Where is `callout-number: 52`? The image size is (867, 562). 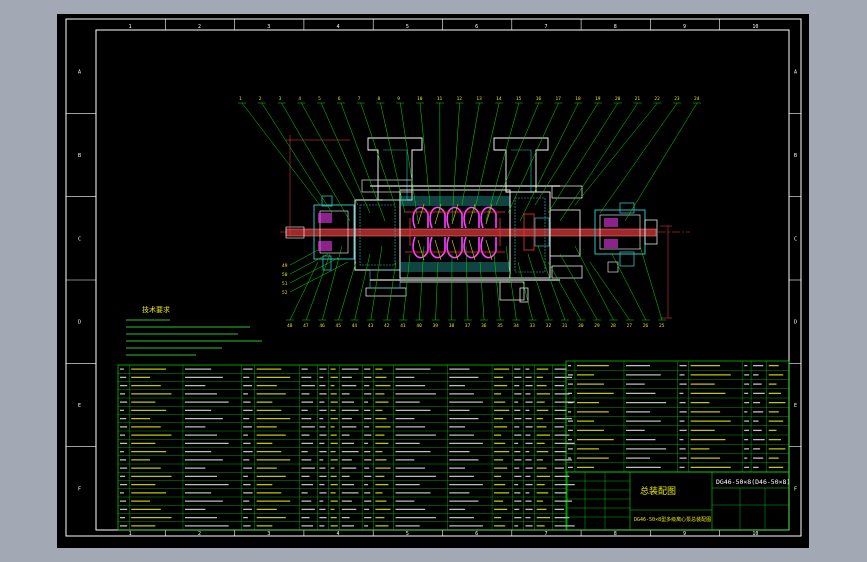
callout-number: 52 is located at coordinates (285, 293).